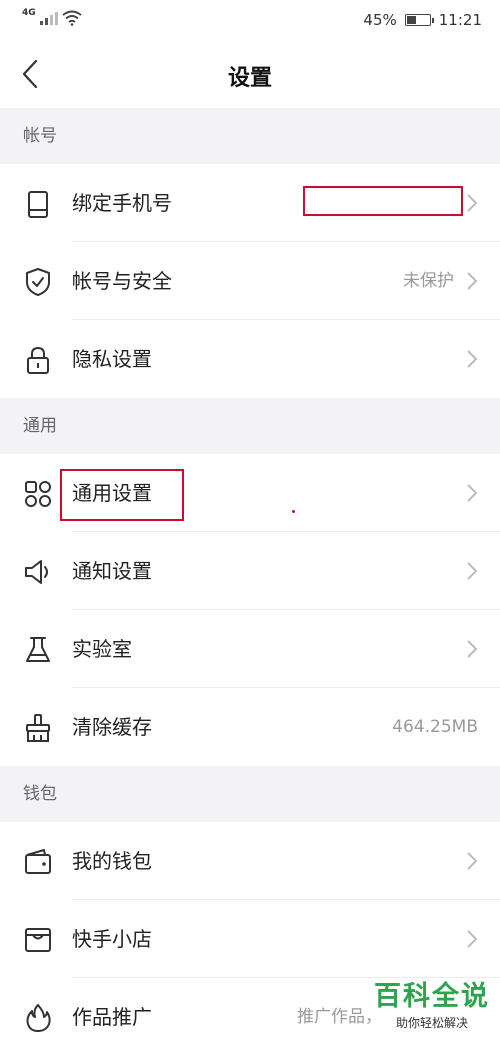 This screenshot has width=500, height=1056. Describe the element at coordinates (36, 572) in the screenshot. I see `speaker-icon` at that location.